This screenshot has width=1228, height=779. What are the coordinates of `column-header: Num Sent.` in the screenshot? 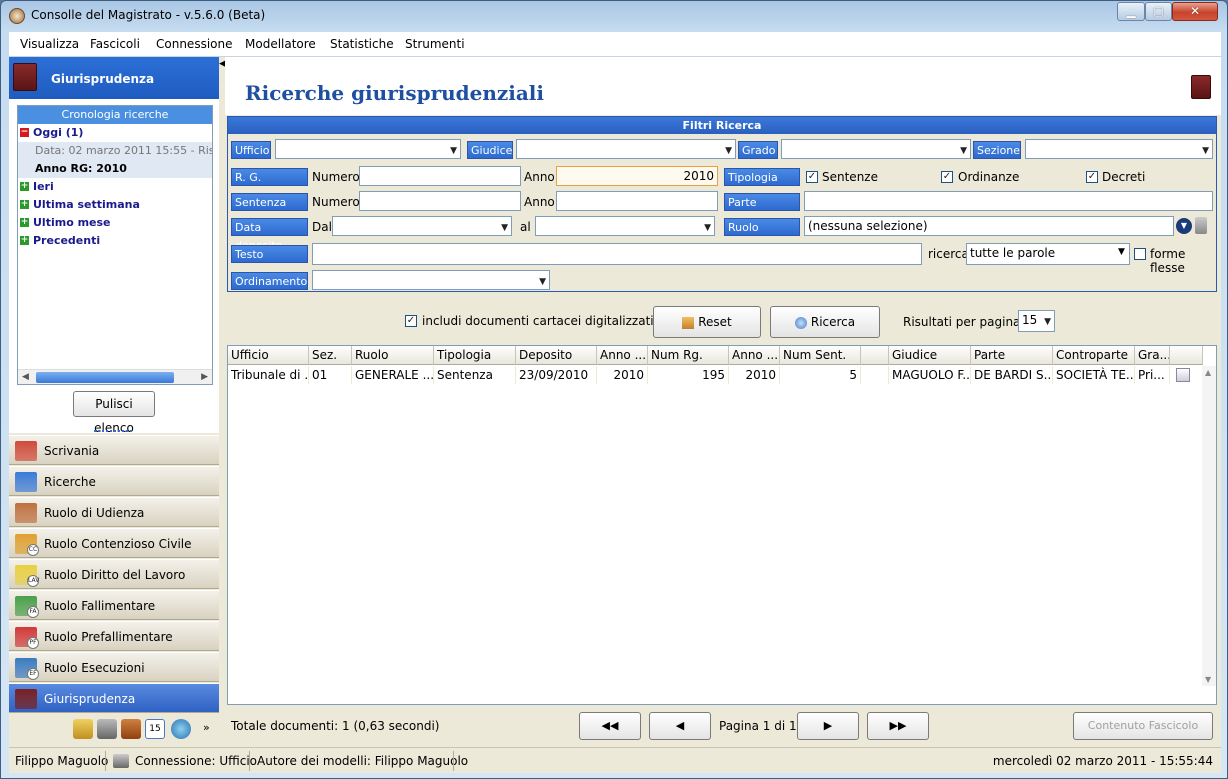 It's located at (820, 355).